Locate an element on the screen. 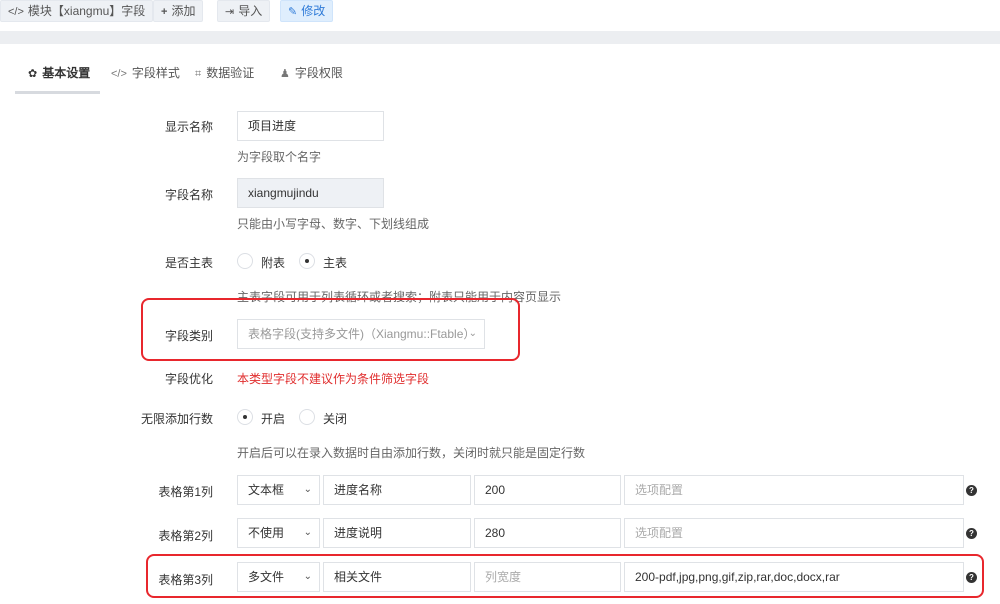 Image resolution: width=1000 pixels, height=604 pixels. gear-icon: ✿ is located at coordinates (33, 74).